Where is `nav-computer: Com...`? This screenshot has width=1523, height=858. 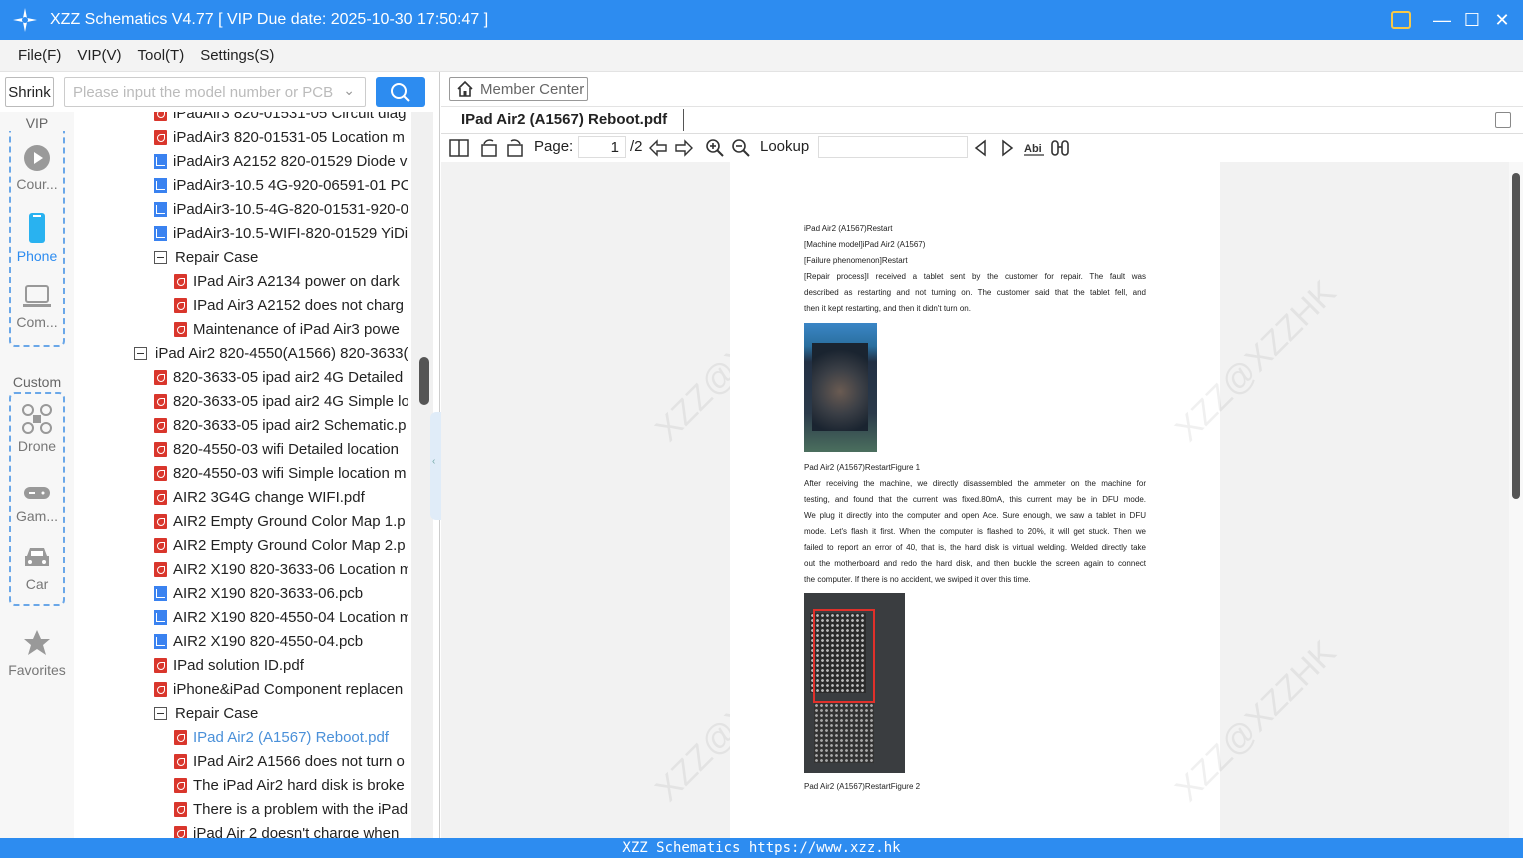
nav-computer: Com... is located at coordinates (37, 307).